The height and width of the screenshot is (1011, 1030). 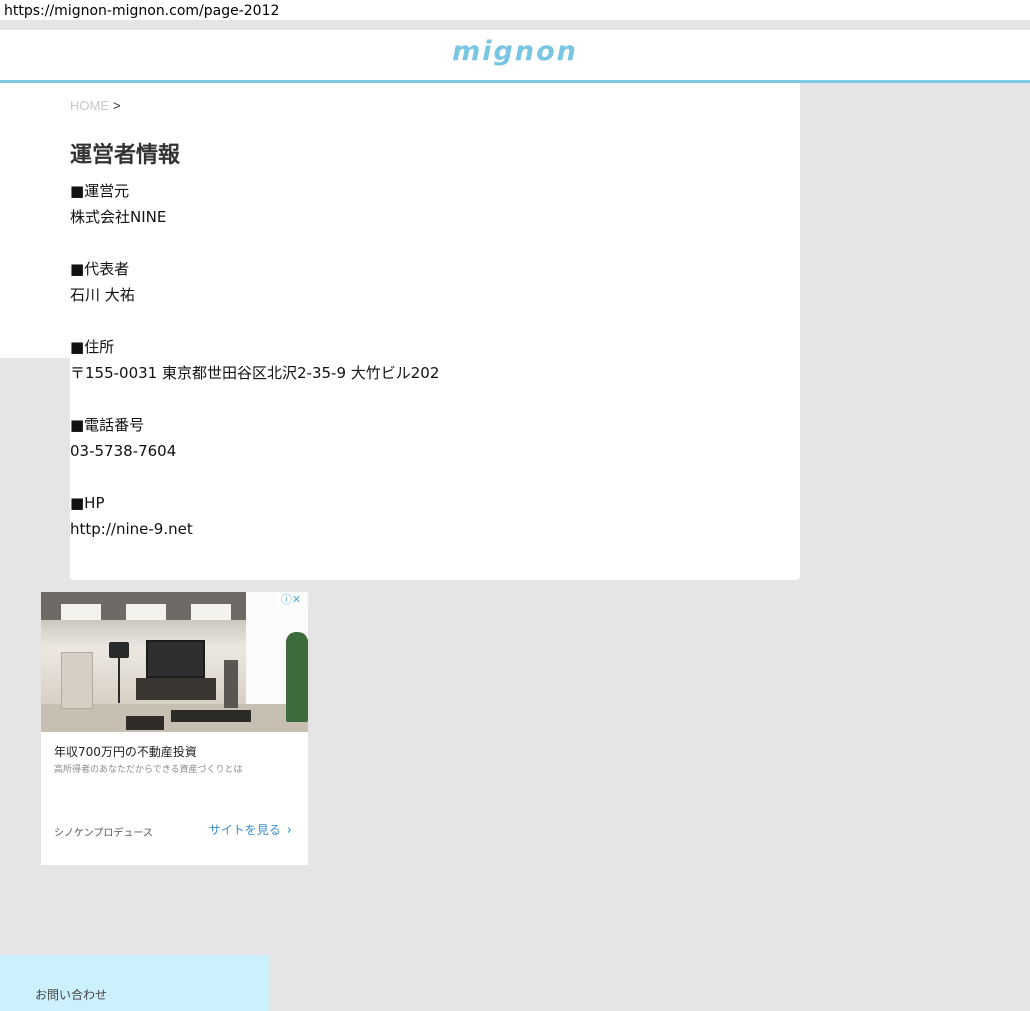 What do you see at coordinates (125, 155) in the screenshot?
I see `page-title: 運営者情報` at bounding box center [125, 155].